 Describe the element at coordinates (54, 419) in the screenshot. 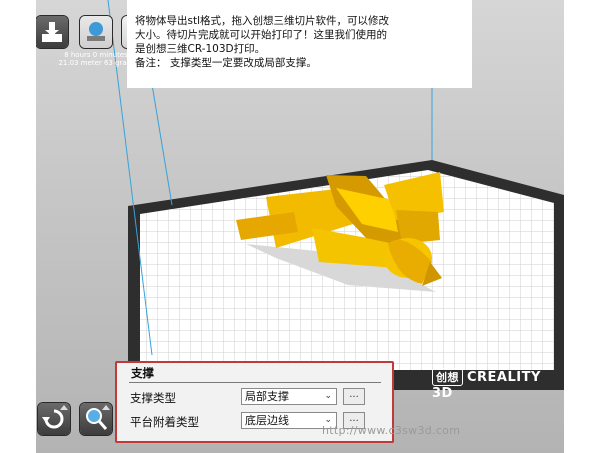

I see `rotate-button` at that location.